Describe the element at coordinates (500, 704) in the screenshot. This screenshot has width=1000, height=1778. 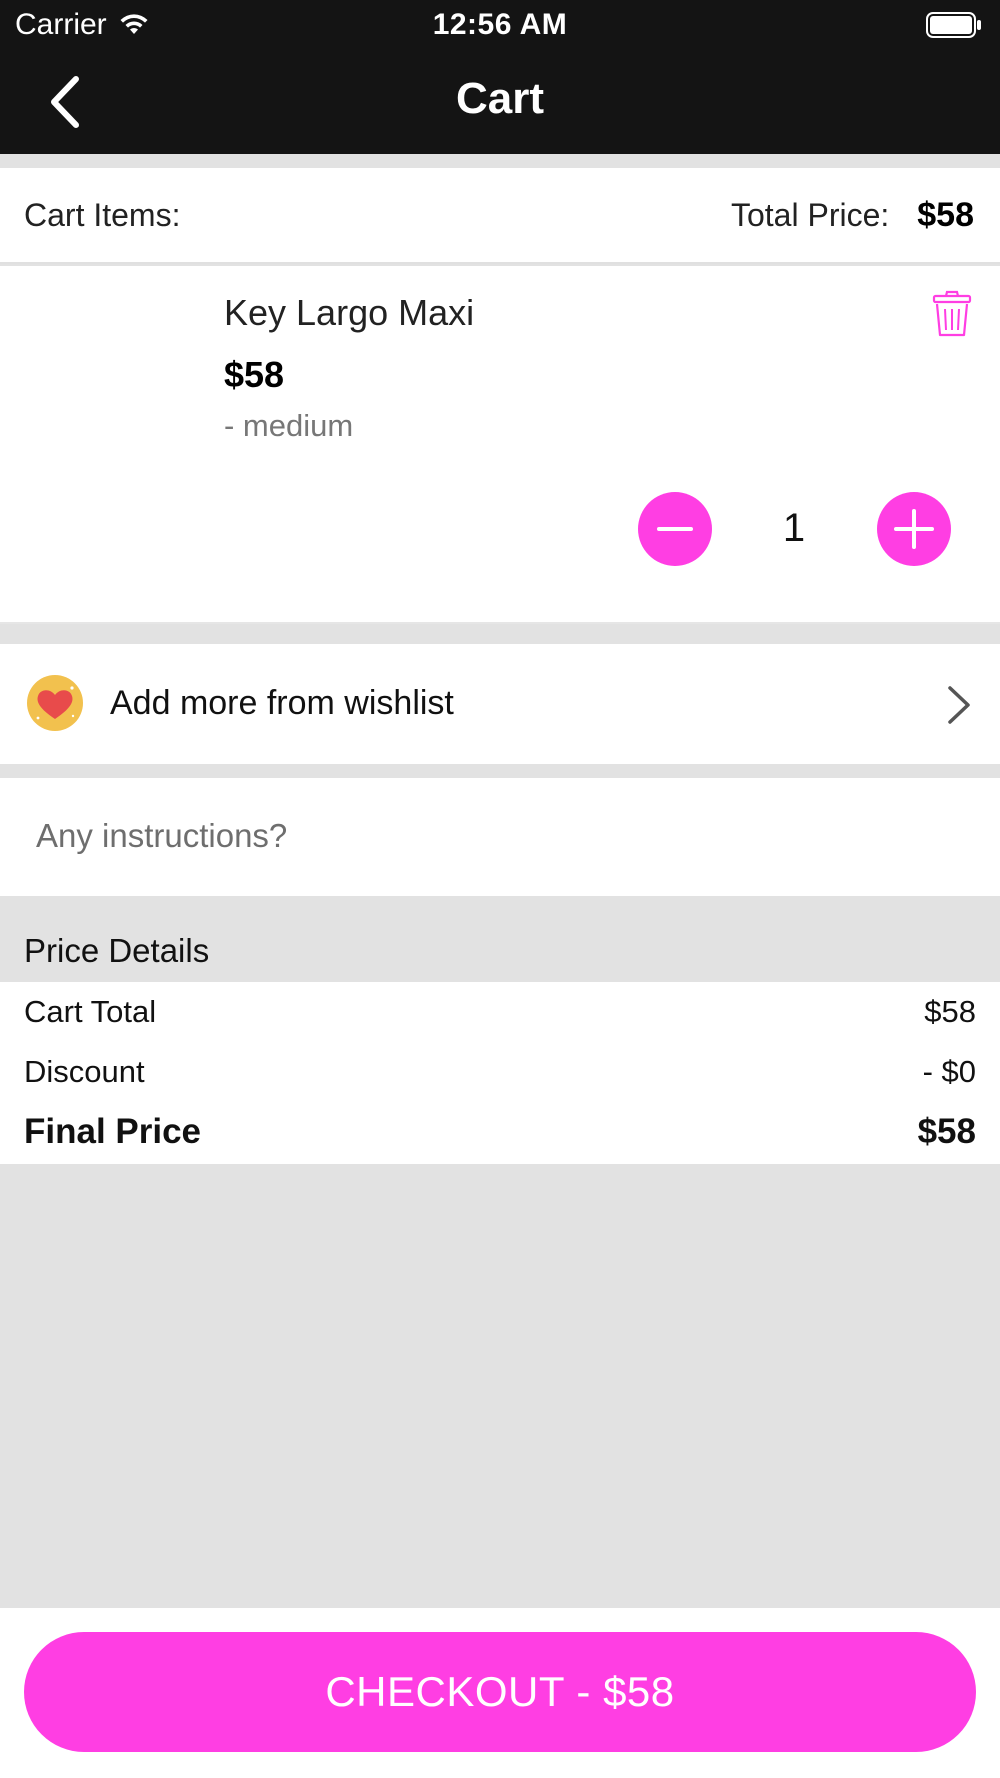
I see `add-from-wishlist-row: Add more from wishlist` at that location.